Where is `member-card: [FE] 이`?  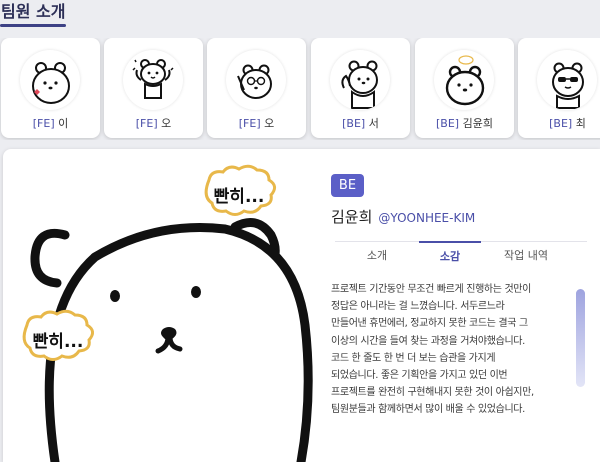 member-card: [FE] 이 is located at coordinates (50, 88).